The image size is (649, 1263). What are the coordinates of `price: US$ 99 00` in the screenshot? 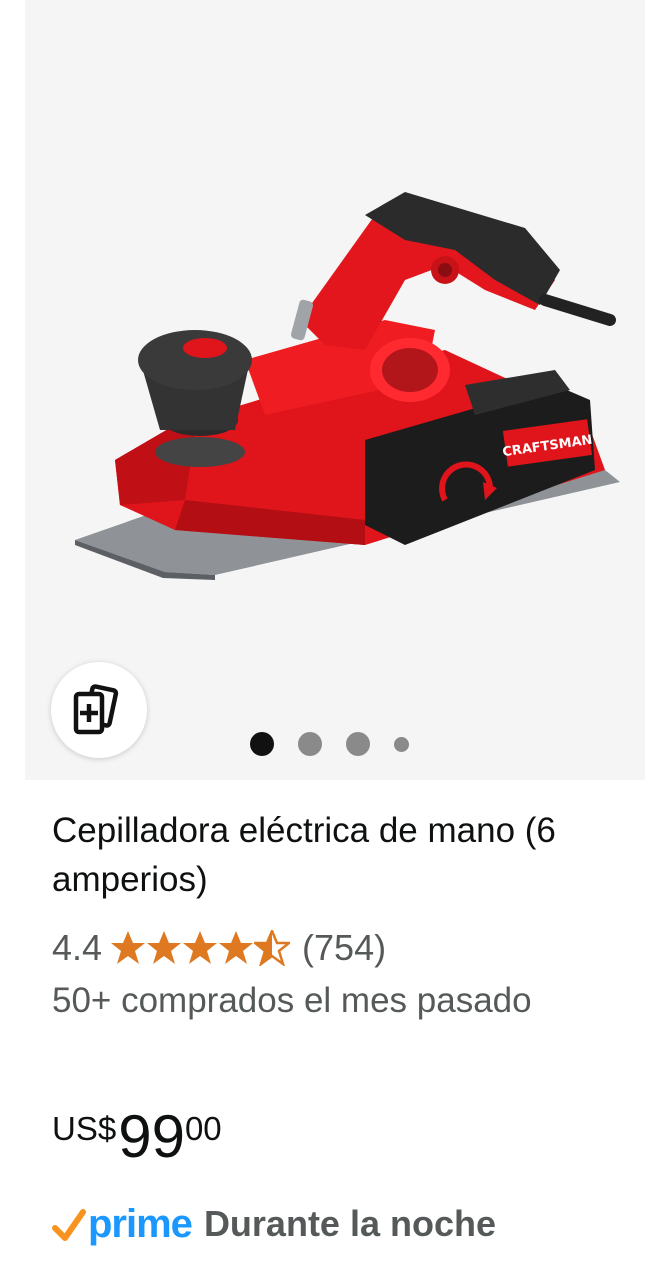 It's located at (137, 1137).